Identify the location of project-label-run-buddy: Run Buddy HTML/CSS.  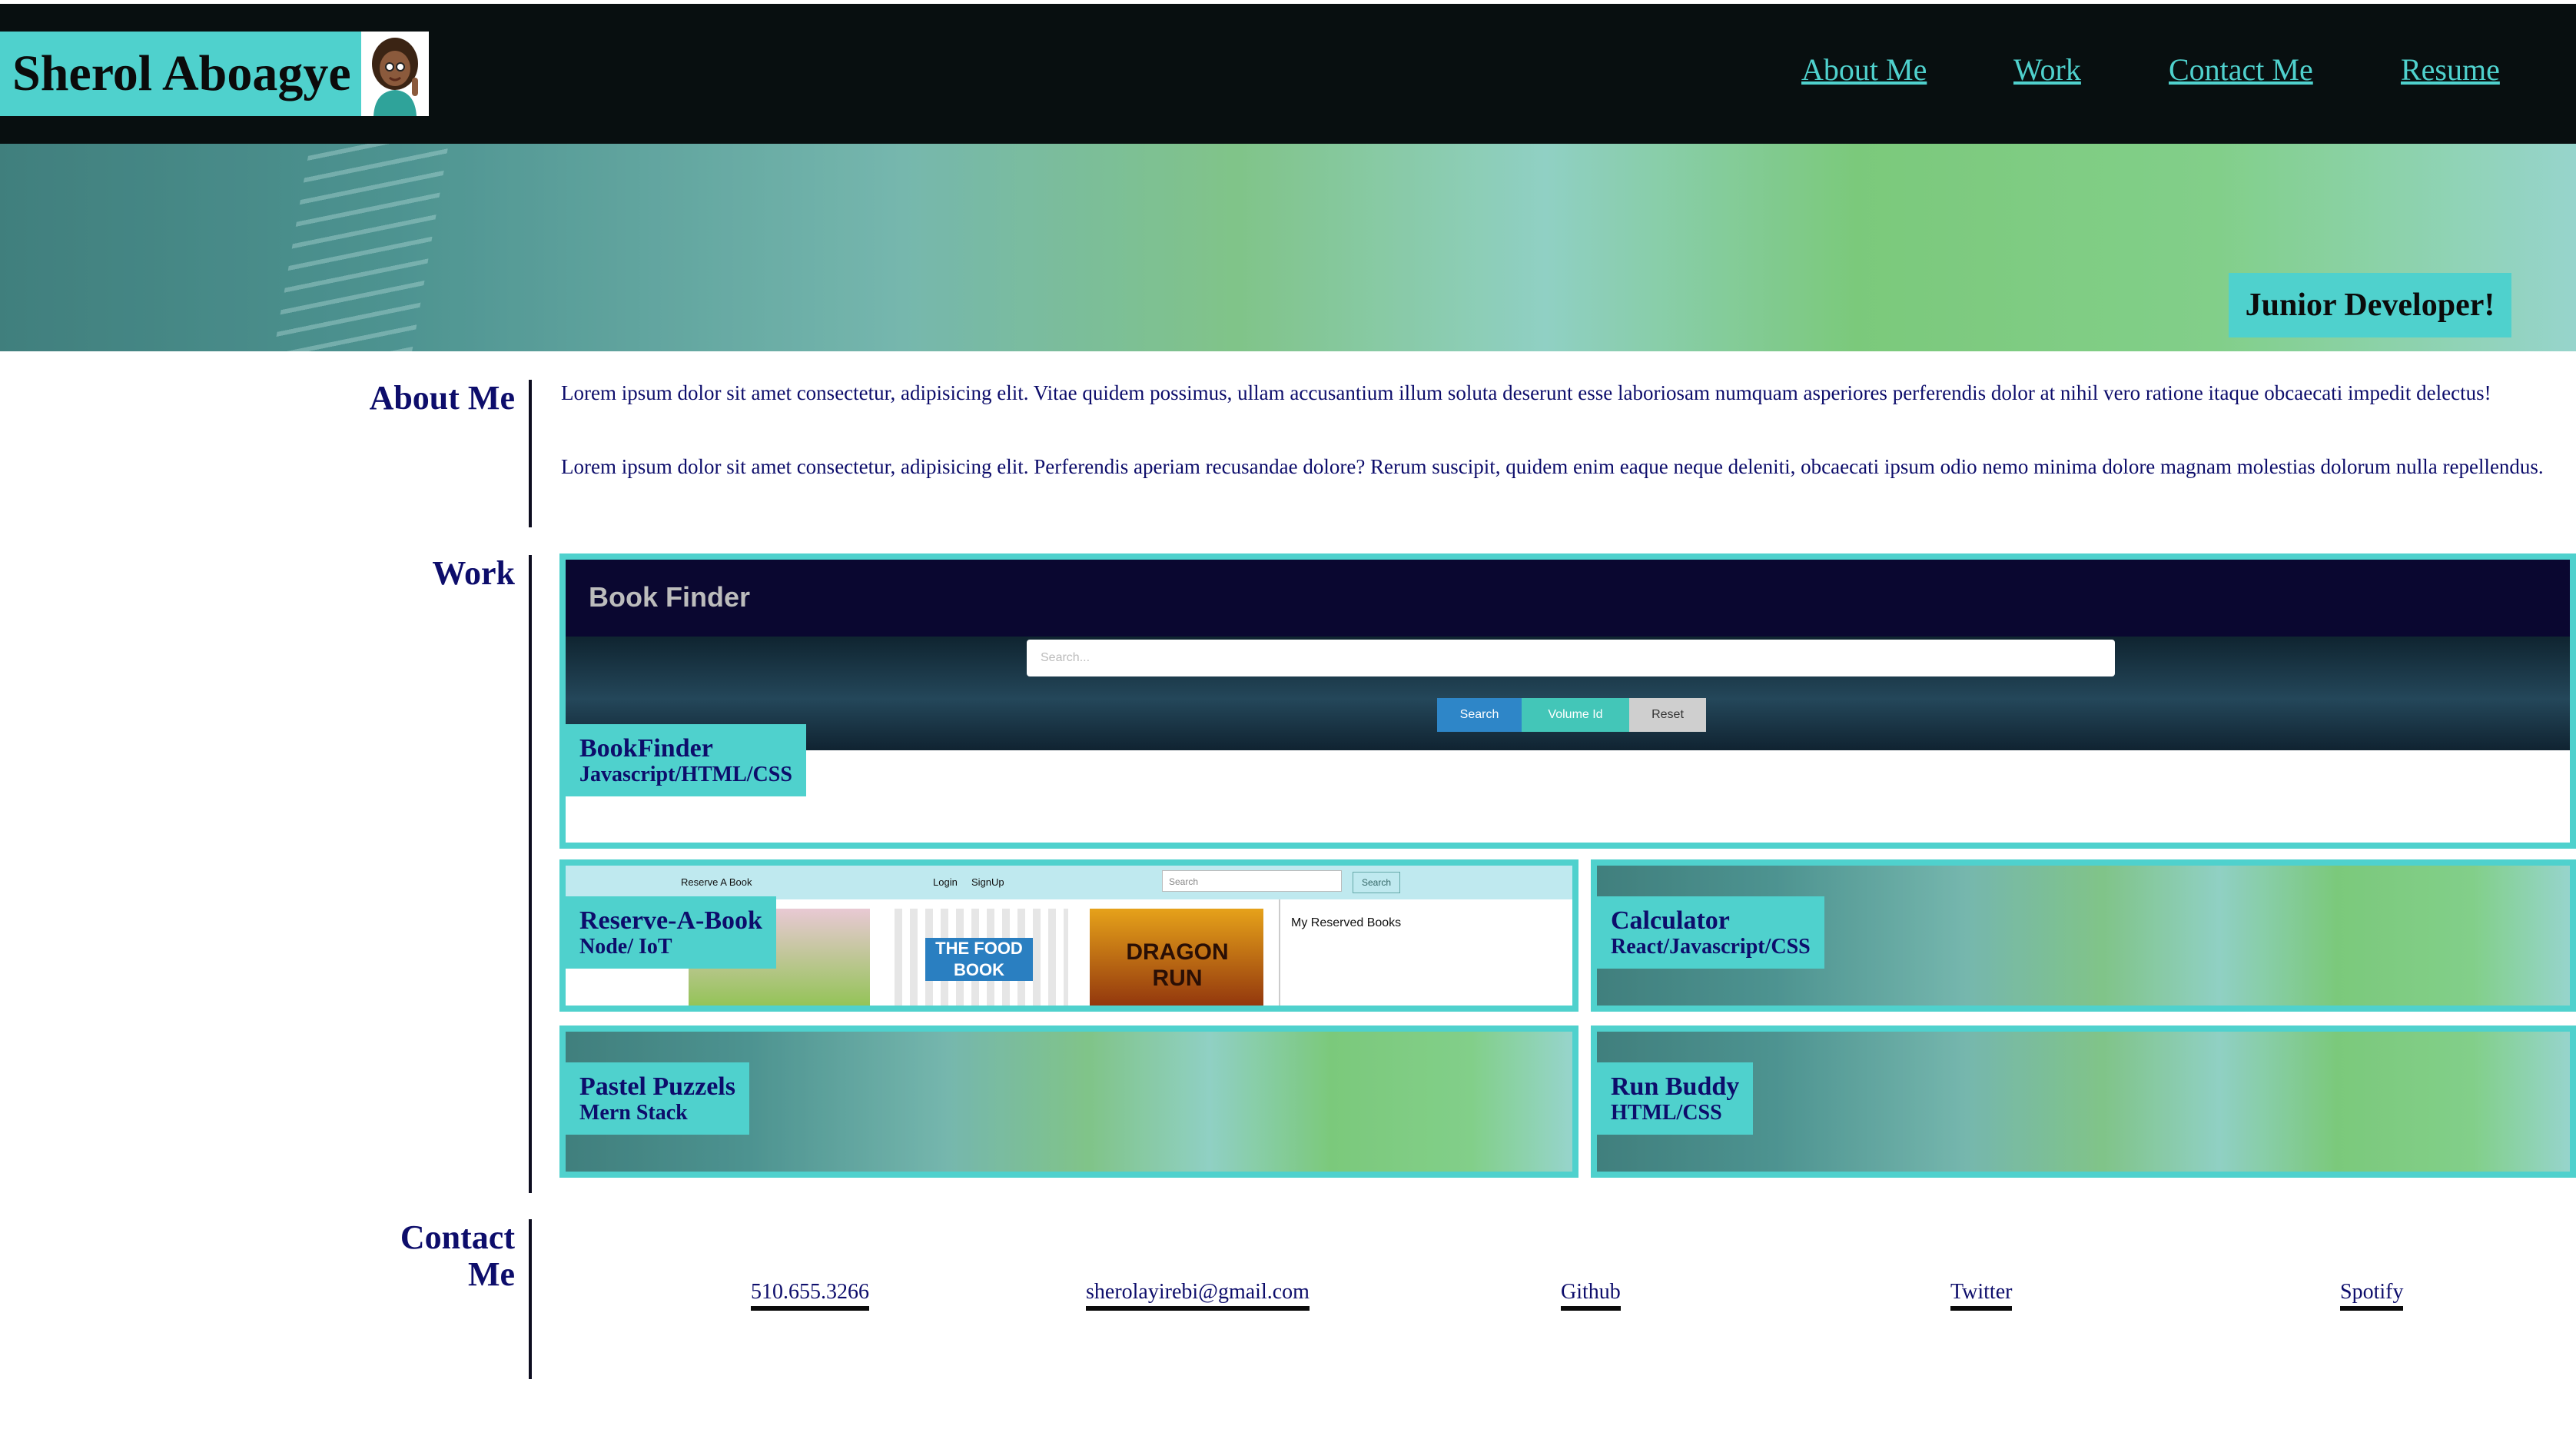
(1675, 1098).